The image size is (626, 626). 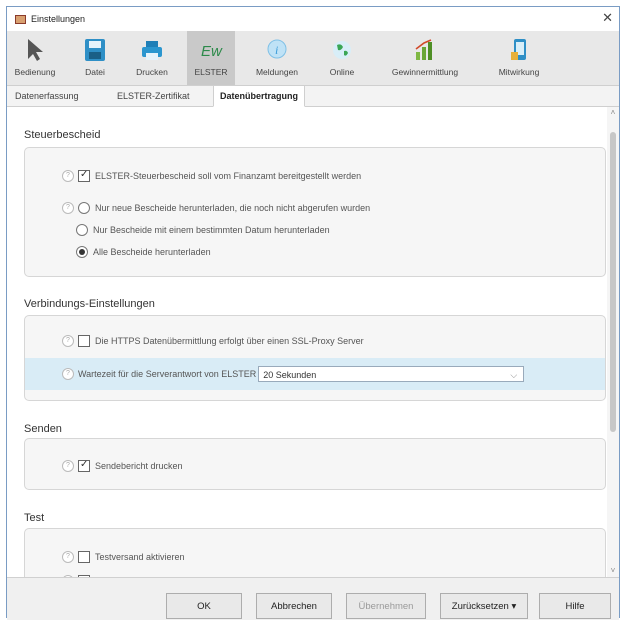 What do you see at coordinates (514, 606) in the screenshot?
I see `dropdown-arrow-icon: ▾` at bounding box center [514, 606].